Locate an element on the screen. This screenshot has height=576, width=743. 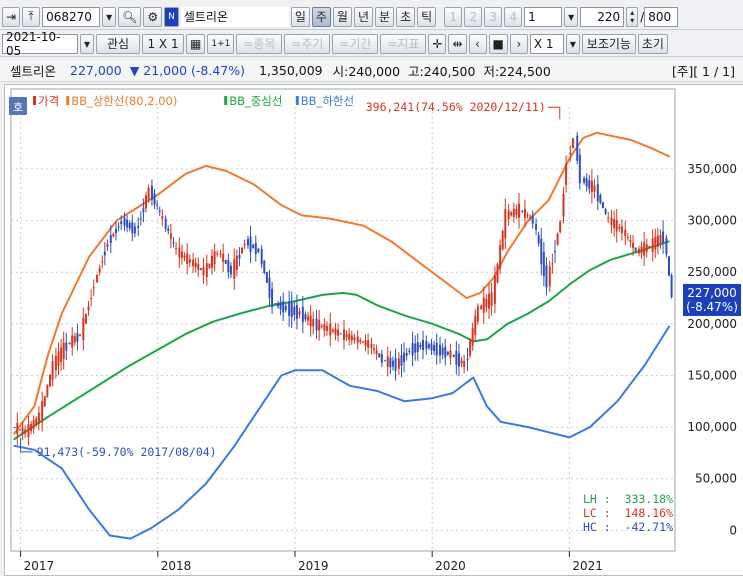
reset-button: 초기 is located at coordinates (652, 43).